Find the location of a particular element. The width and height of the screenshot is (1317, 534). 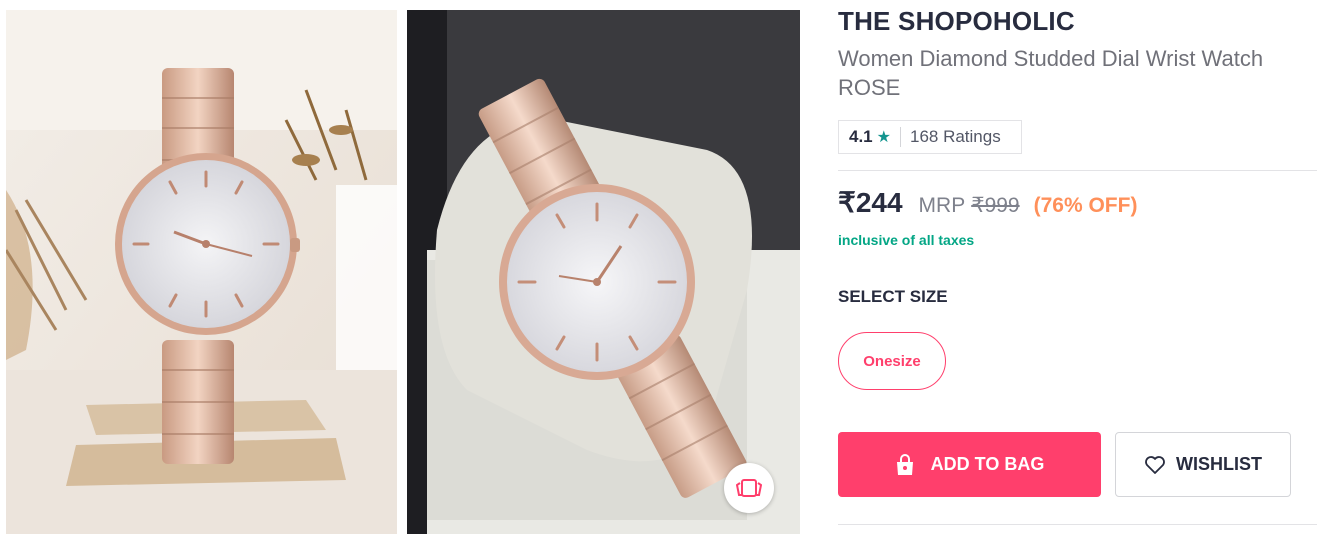

discount-badge: (76% OFF) is located at coordinates (1085, 205).